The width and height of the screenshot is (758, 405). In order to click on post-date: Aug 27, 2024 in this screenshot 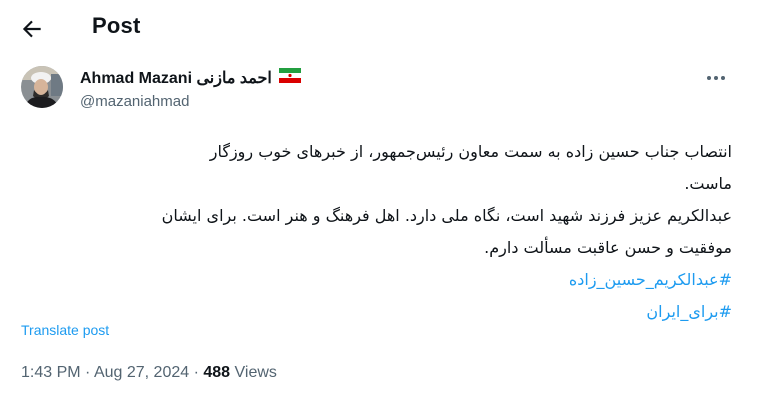, I will do `click(141, 372)`.